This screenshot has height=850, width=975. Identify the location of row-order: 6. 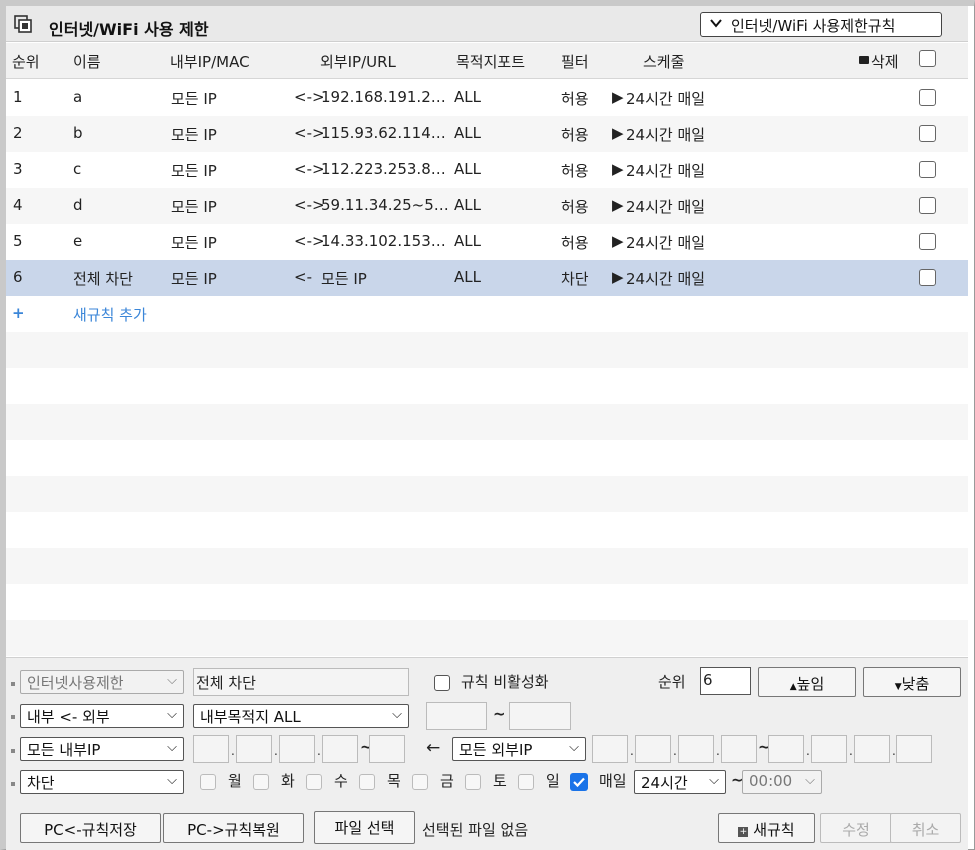
(18, 277).